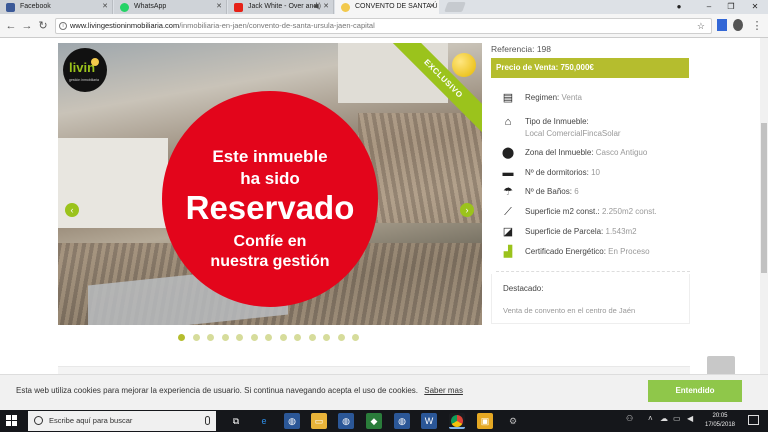 The height and width of the screenshot is (432, 768). Describe the element at coordinates (571, 97) in the screenshot. I see `property-value: Venta` at that location.